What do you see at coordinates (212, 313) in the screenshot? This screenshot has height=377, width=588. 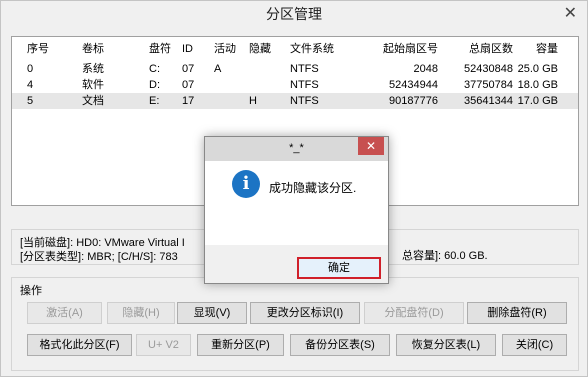 I see `show-button: 显现(V)` at bounding box center [212, 313].